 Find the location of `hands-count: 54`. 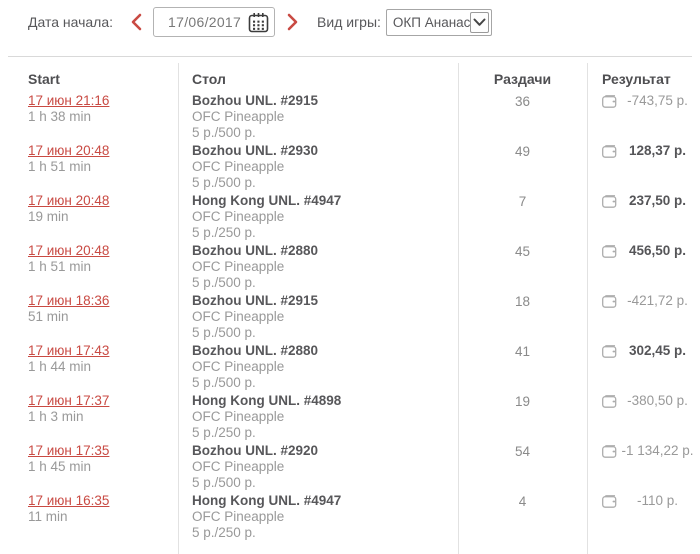

hands-count: 54 is located at coordinates (522, 451).